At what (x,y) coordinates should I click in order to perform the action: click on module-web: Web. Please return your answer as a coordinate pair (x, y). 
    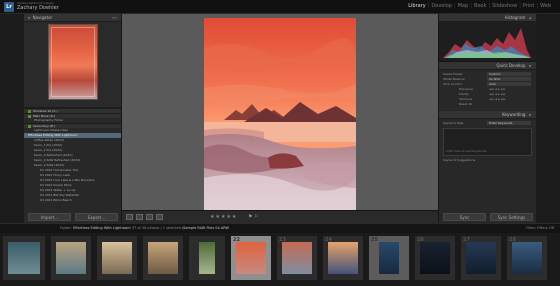
    Looking at the image, I should click on (545, 6).